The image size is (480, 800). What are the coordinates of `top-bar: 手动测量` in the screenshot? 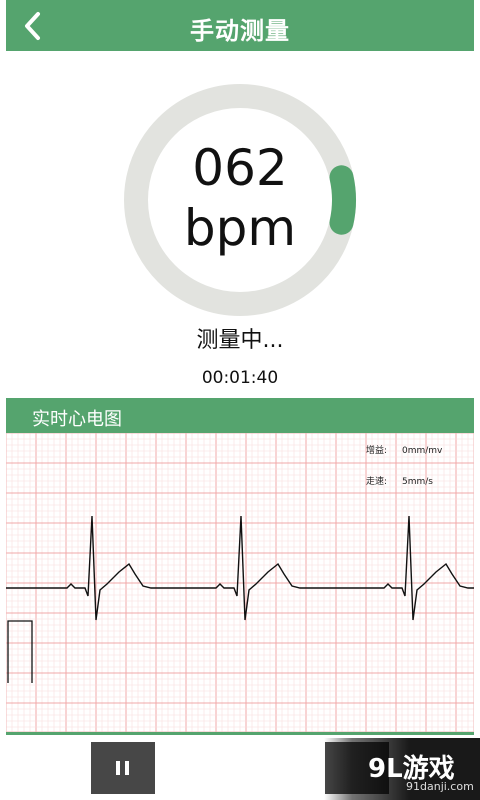 It's located at (240, 25).